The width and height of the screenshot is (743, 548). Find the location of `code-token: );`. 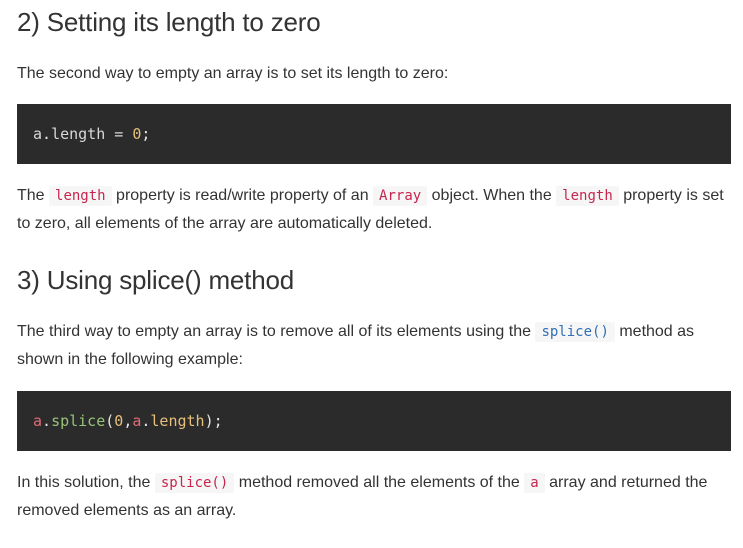

code-token: ); is located at coordinates (213, 421).